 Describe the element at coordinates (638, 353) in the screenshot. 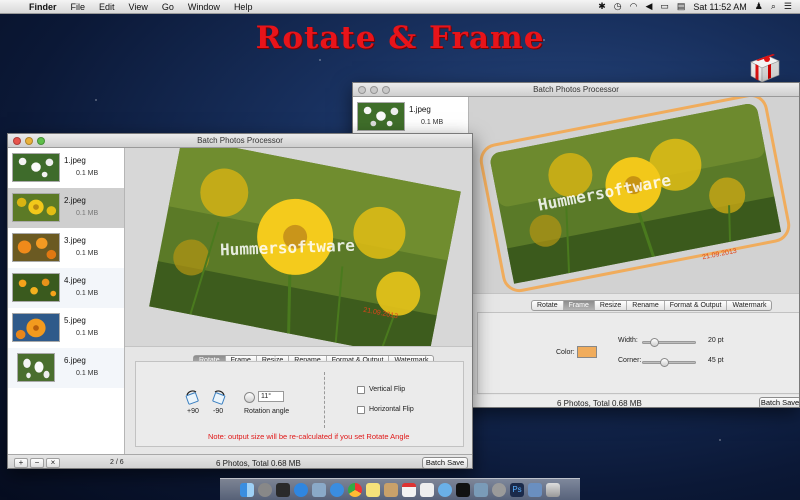

I see `frame-panel: Color: Width: 20 pt Corner: 45 pt` at that location.